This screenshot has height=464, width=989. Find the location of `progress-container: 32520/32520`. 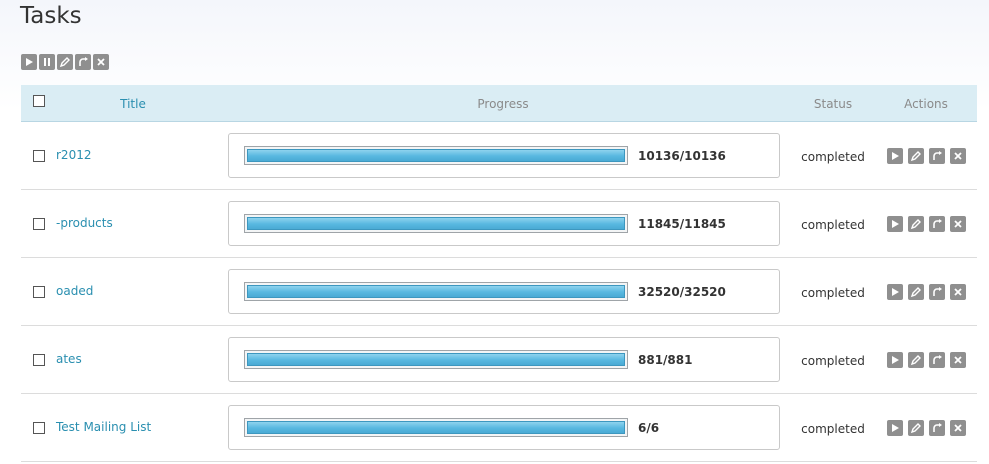

progress-container: 32520/32520 is located at coordinates (504, 291).